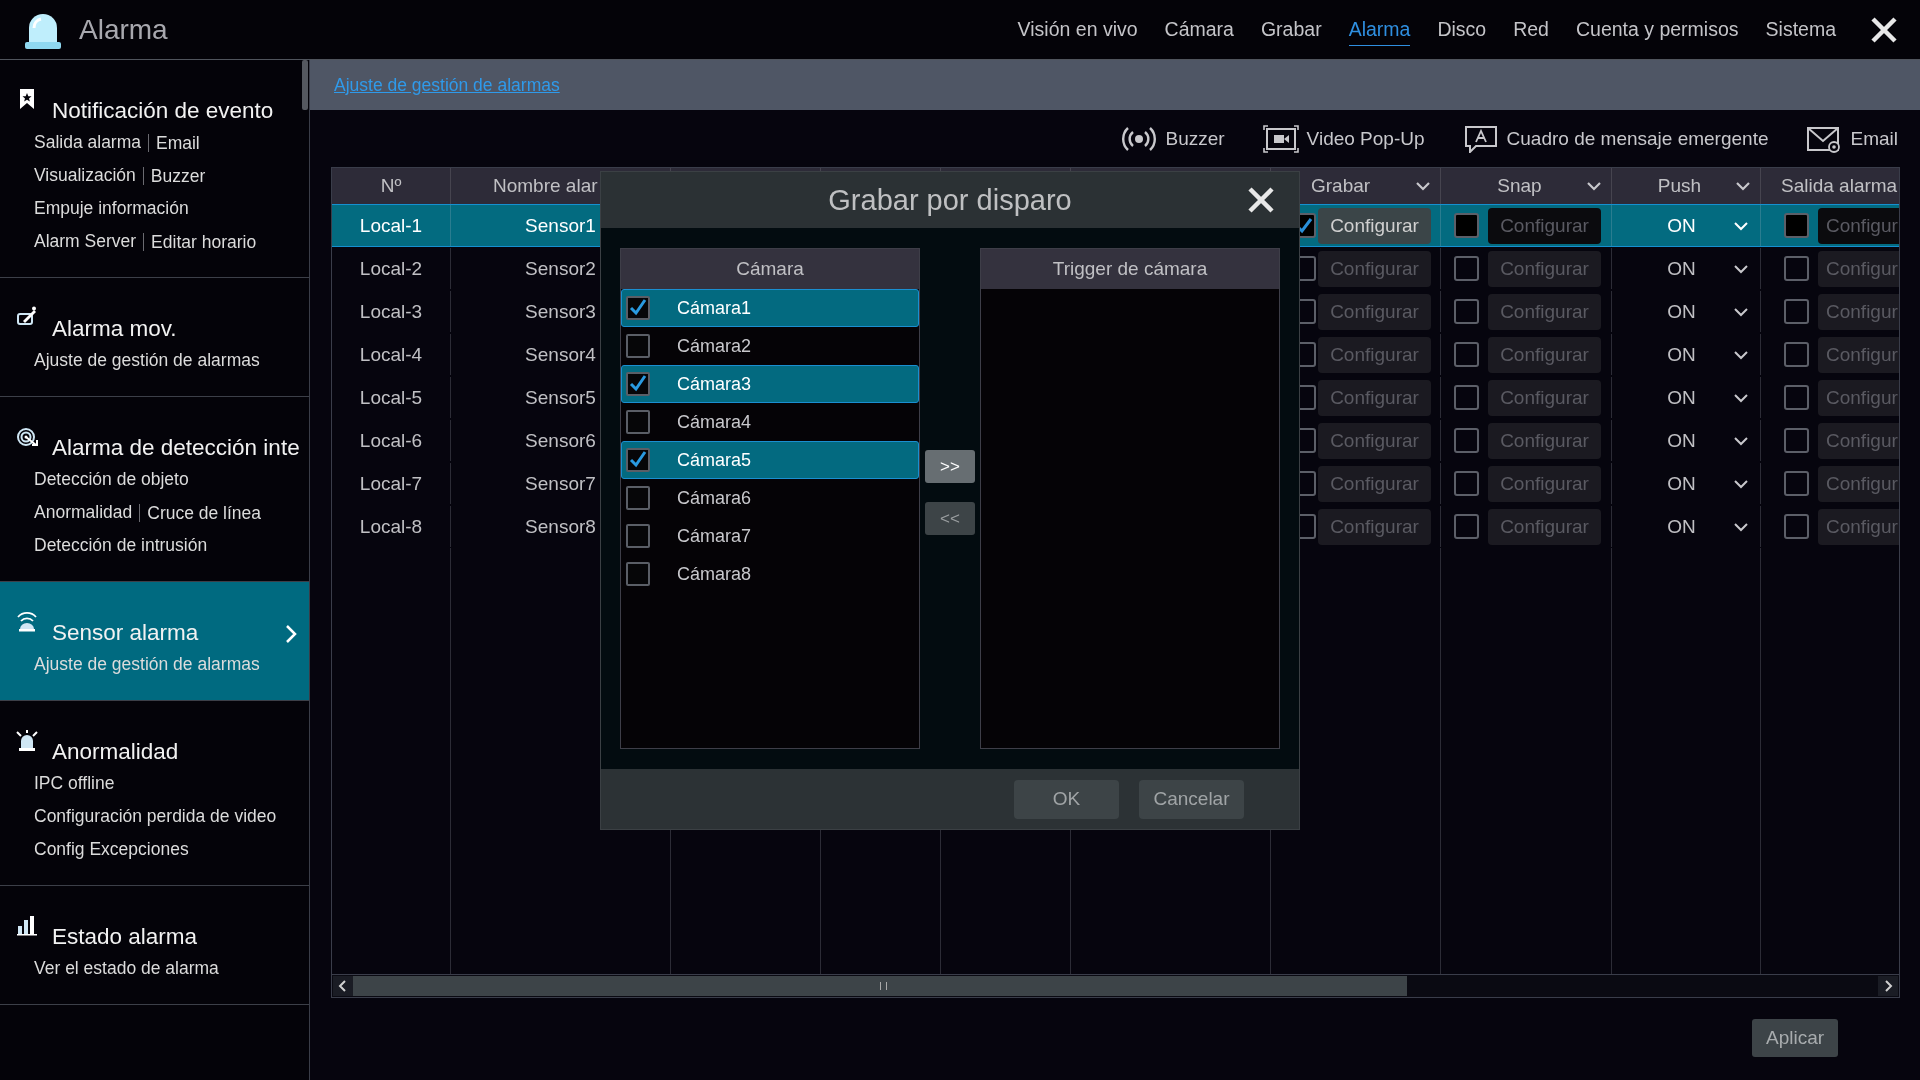 This screenshot has height=1080, width=1920. I want to click on table-cell: Sensor8, so click(560, 526).